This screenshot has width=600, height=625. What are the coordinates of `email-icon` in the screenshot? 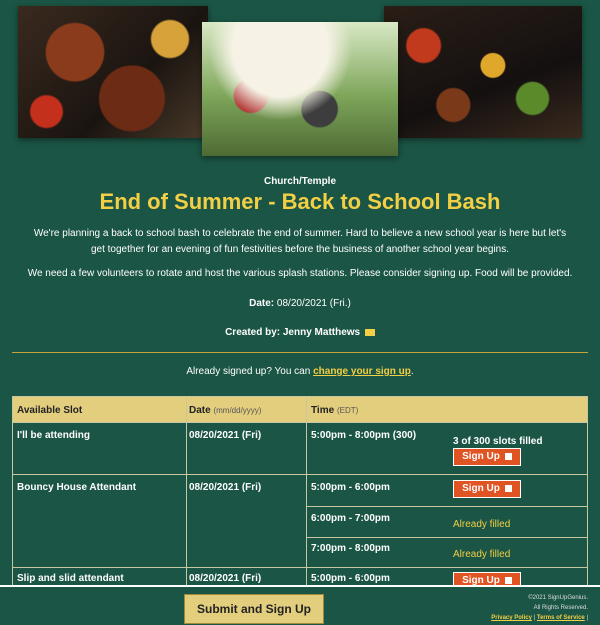 It's located at (369, 332).